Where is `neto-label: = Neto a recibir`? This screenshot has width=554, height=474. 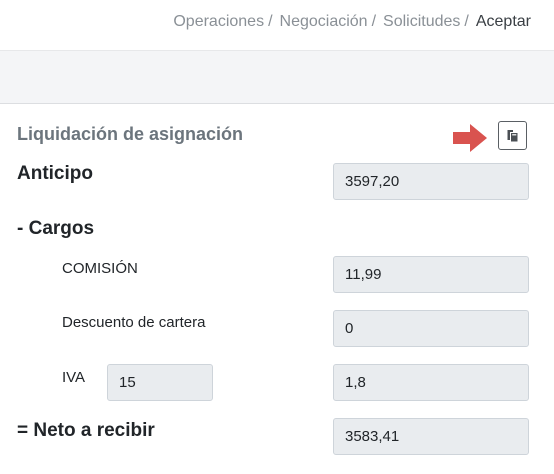
neto-label: = Neto a recibir is located at coordinates (86, 430).